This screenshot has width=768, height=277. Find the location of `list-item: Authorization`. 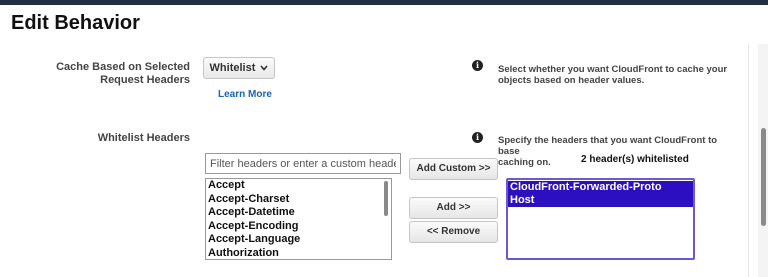

list-item: Authorization is located at coordinates (298, 253).